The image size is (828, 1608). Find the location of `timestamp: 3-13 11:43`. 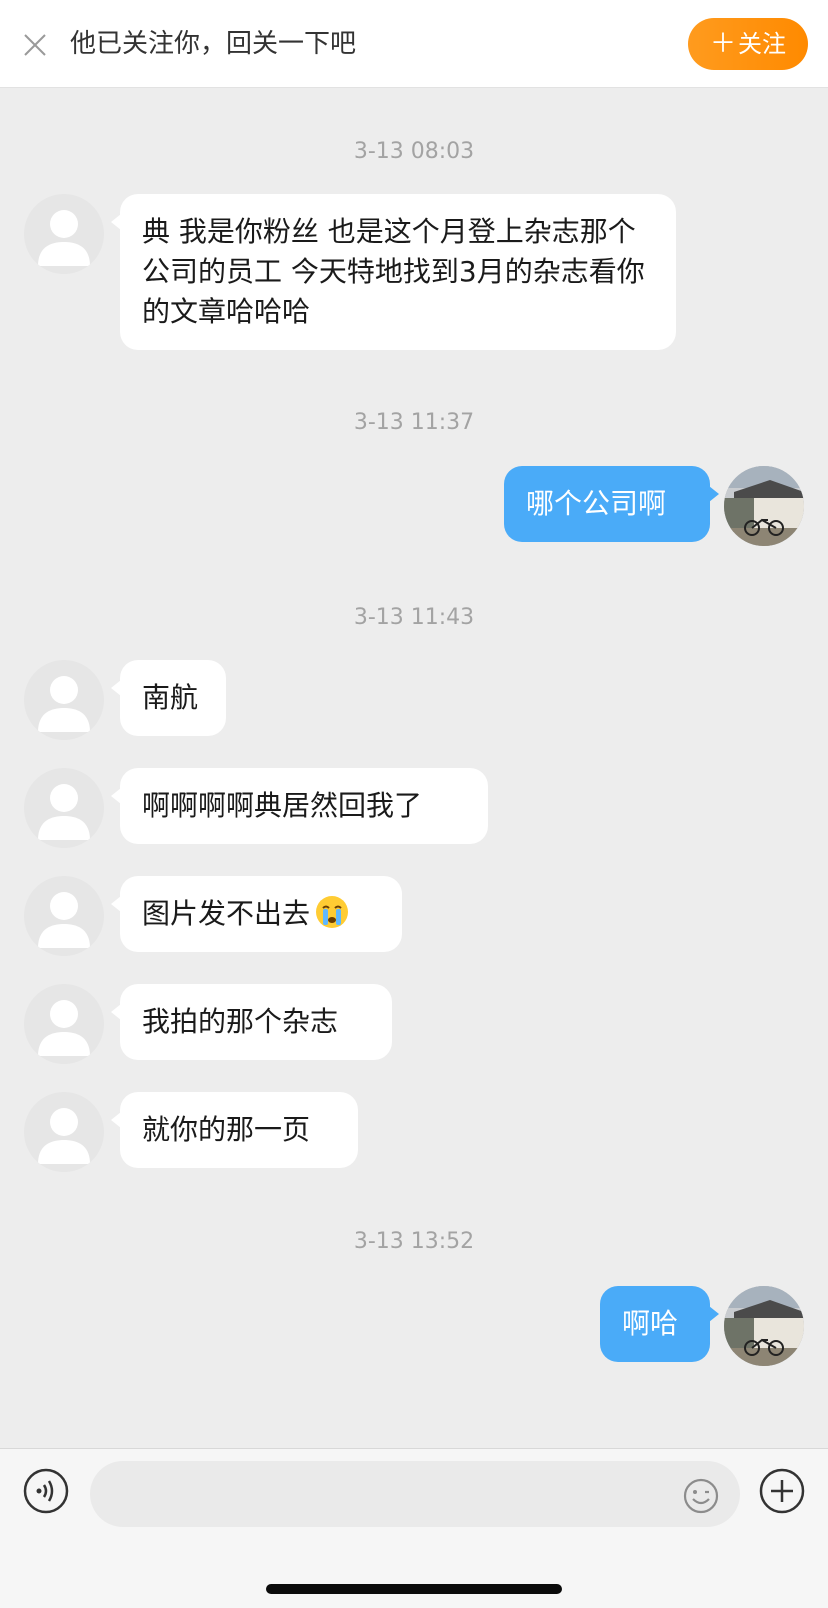

timestamp: 3-13 11:43 is located at coordinates (414, 617).